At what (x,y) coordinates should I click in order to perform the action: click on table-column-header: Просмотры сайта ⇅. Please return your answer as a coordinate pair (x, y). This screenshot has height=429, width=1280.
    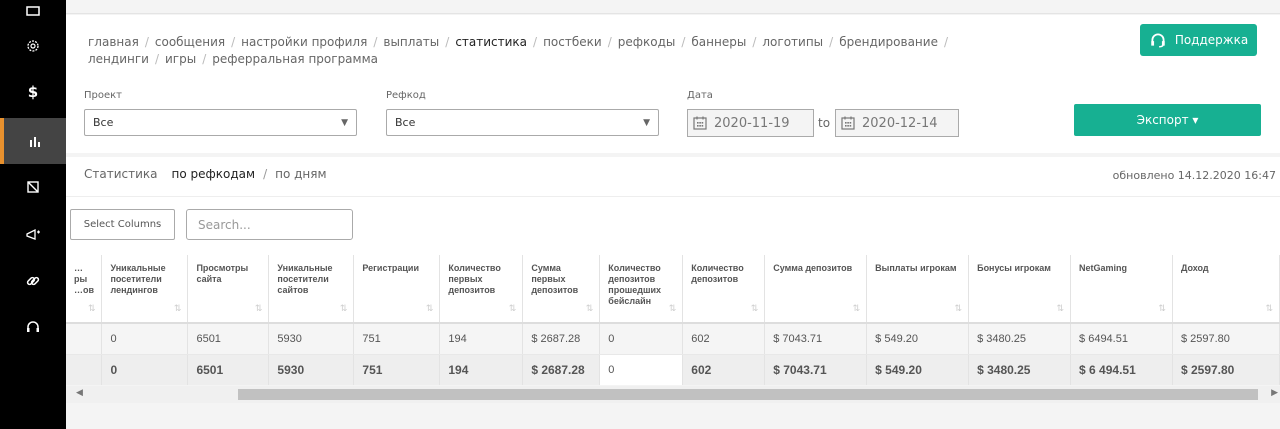
    Looking at the image, I should click on (228, 289).